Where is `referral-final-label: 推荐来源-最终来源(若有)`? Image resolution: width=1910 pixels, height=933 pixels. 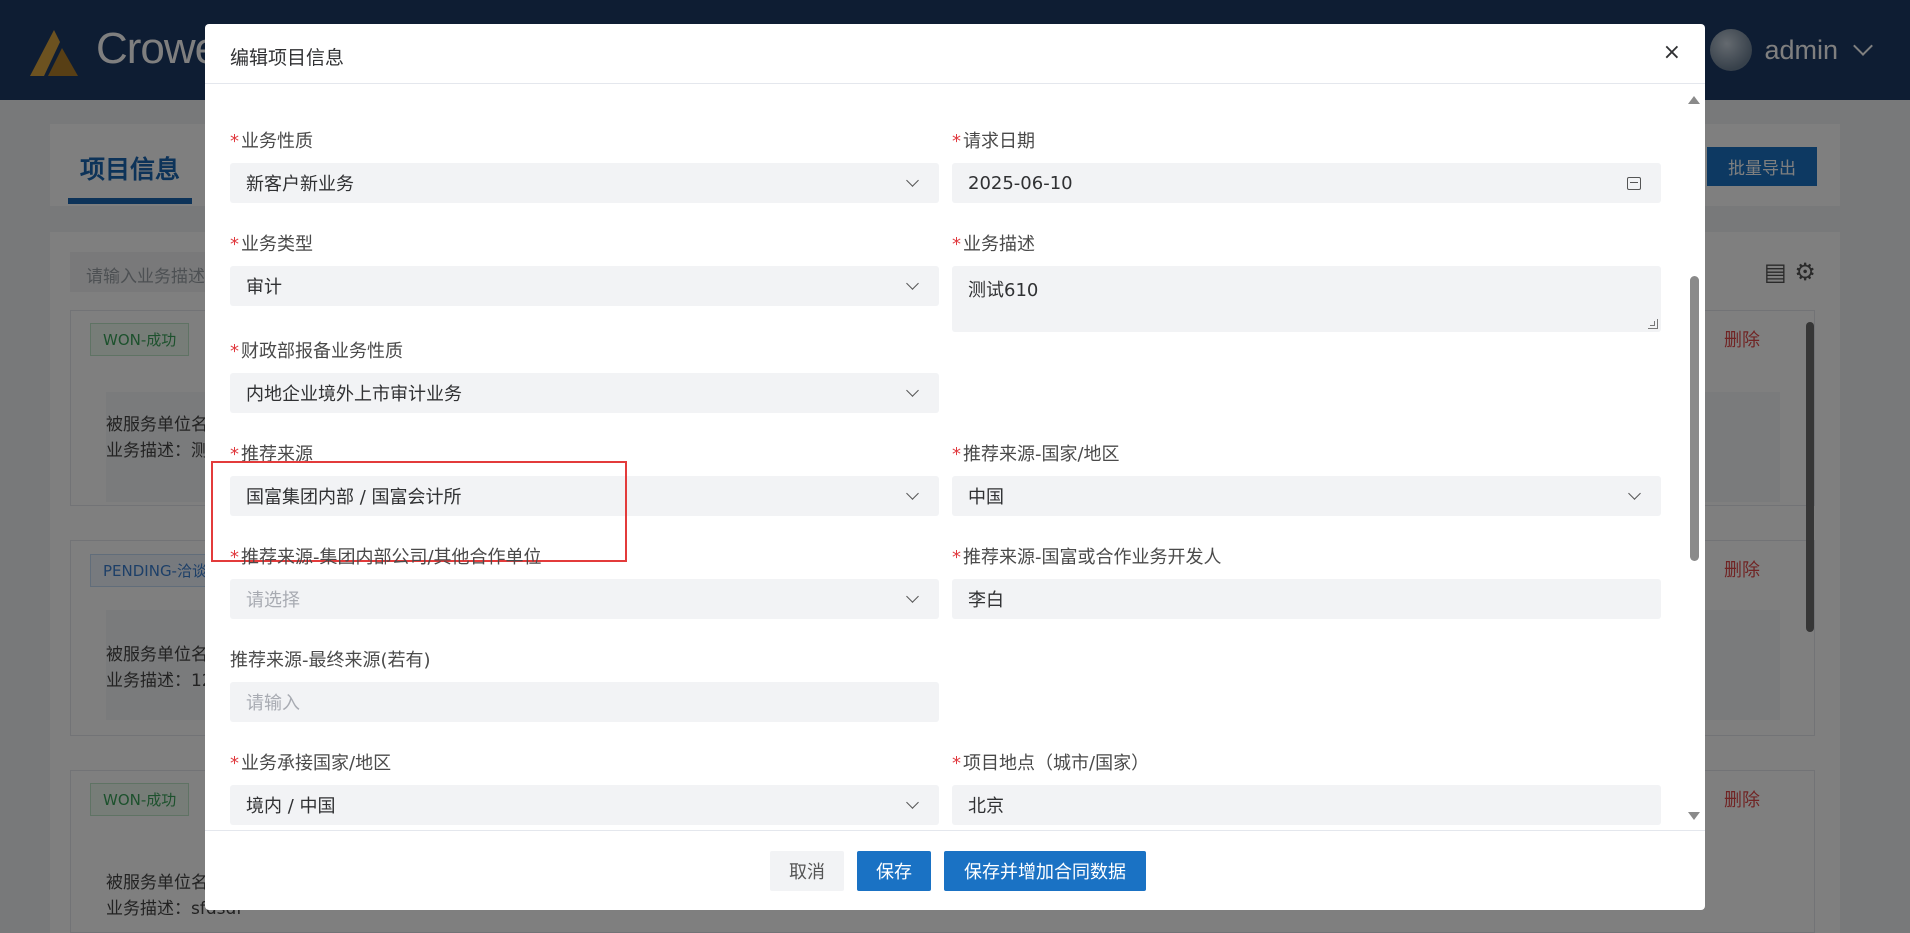
referral-final-label: 推荐来源-最终来源(若有) is located at coordinates (330, 659).